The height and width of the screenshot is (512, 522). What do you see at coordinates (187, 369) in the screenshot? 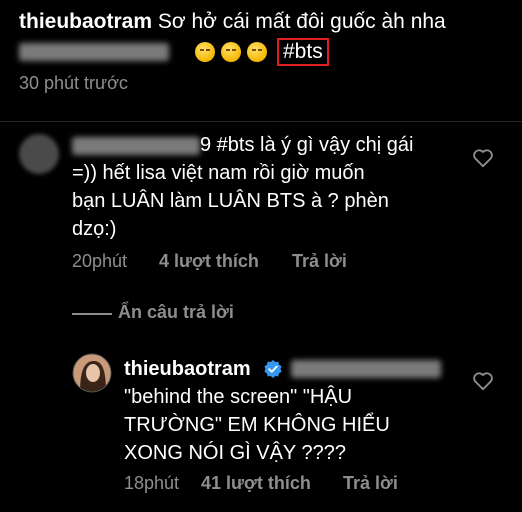
I see `reply-username: thieubaotram` at bounding box center [187, 369].